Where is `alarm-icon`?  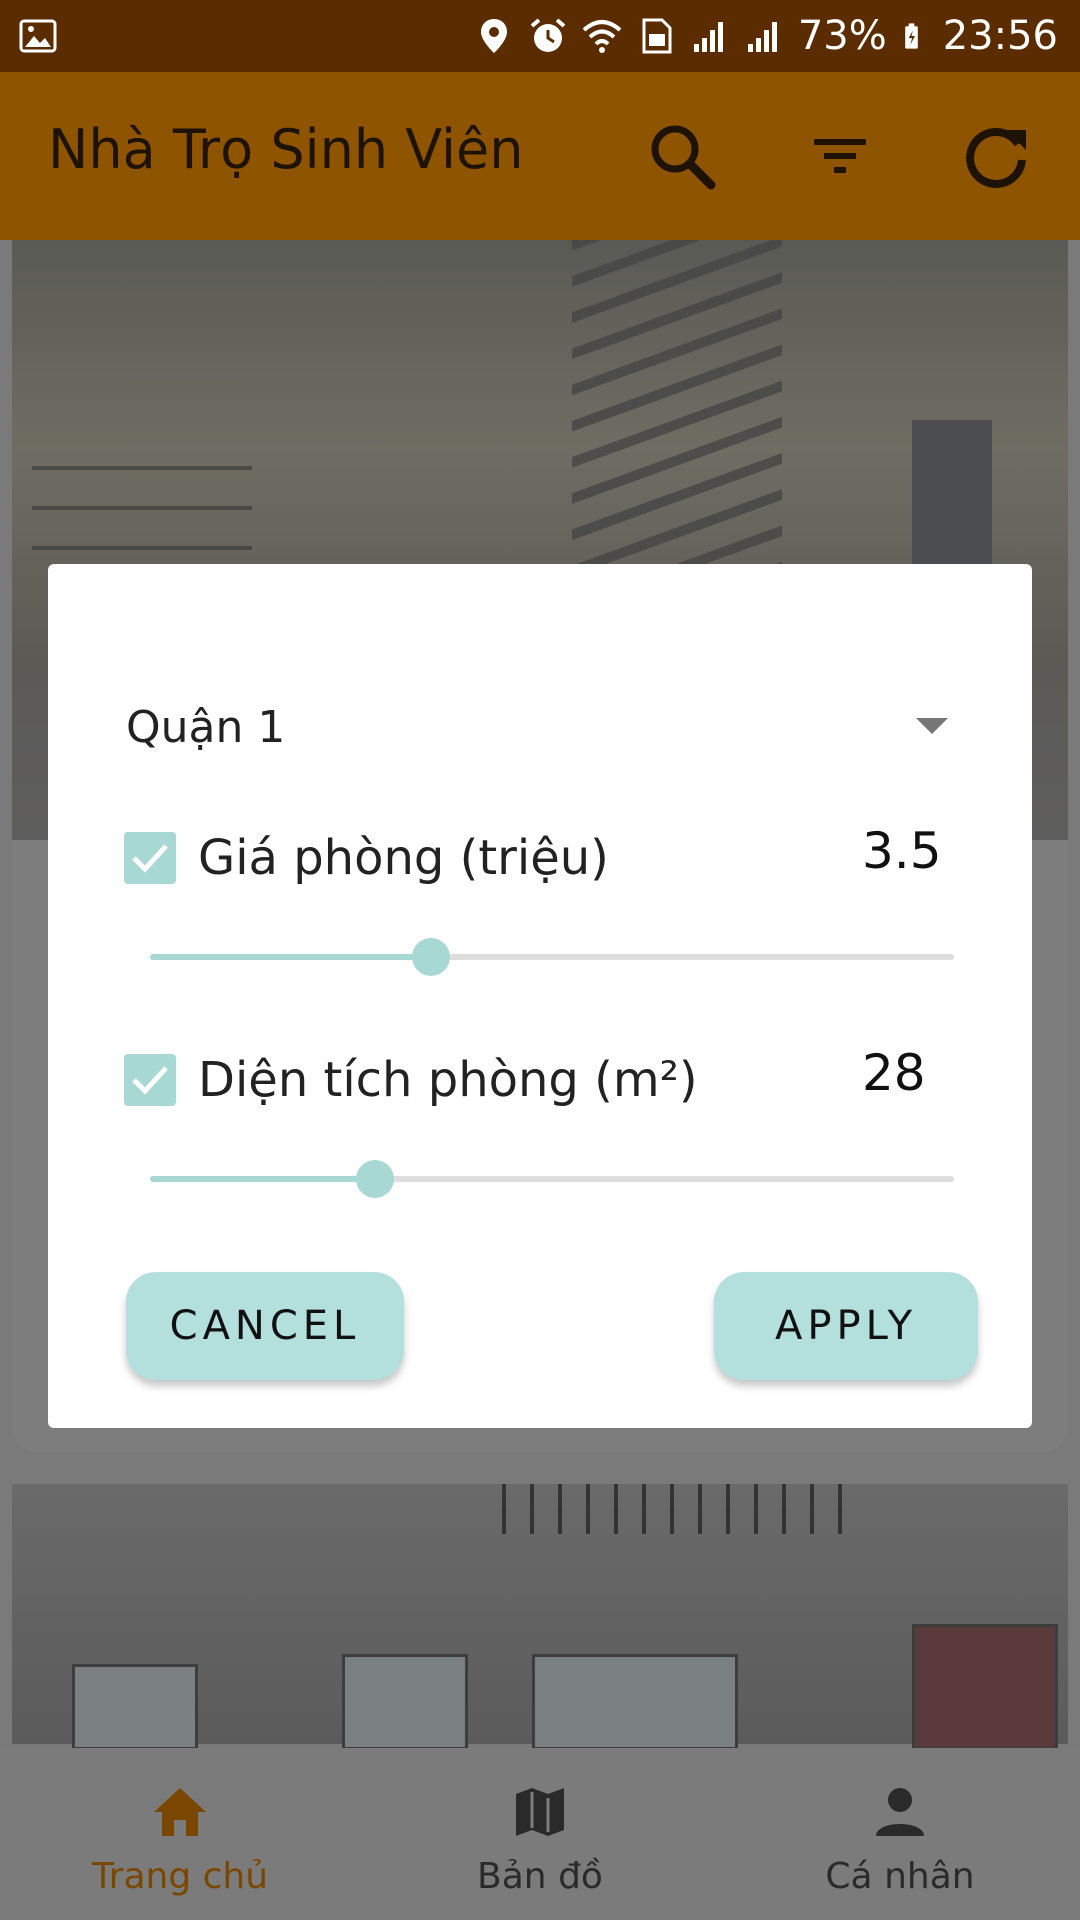 alarm-icon is located at coordinates (548, 35).